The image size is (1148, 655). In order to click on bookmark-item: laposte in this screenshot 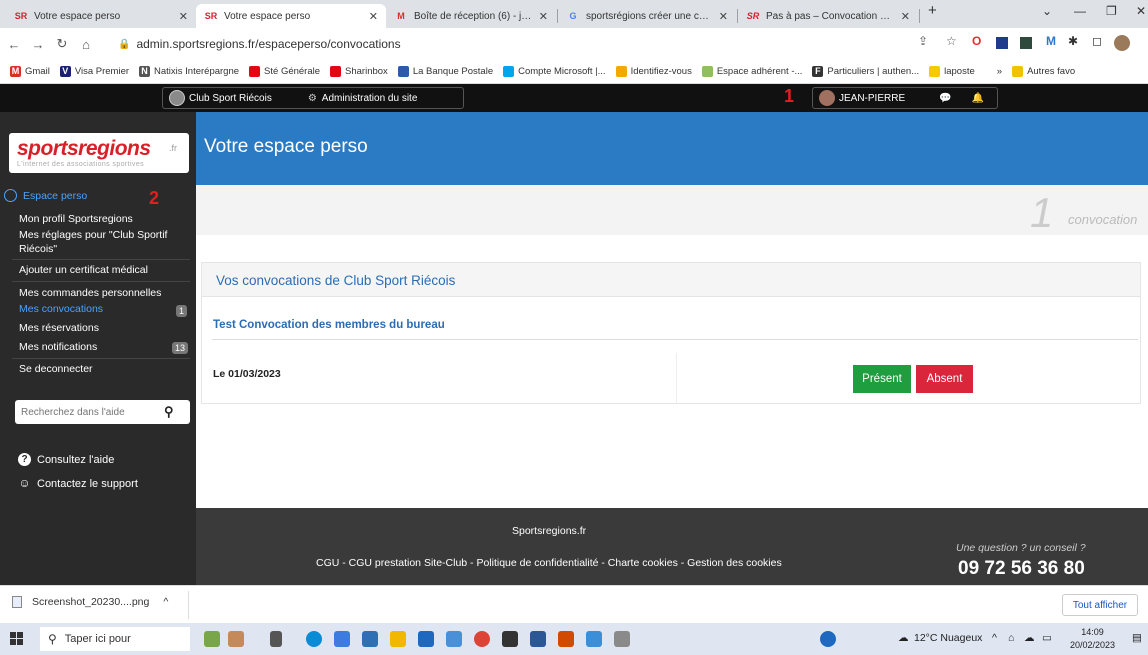, I will do `click(952, 71)`.